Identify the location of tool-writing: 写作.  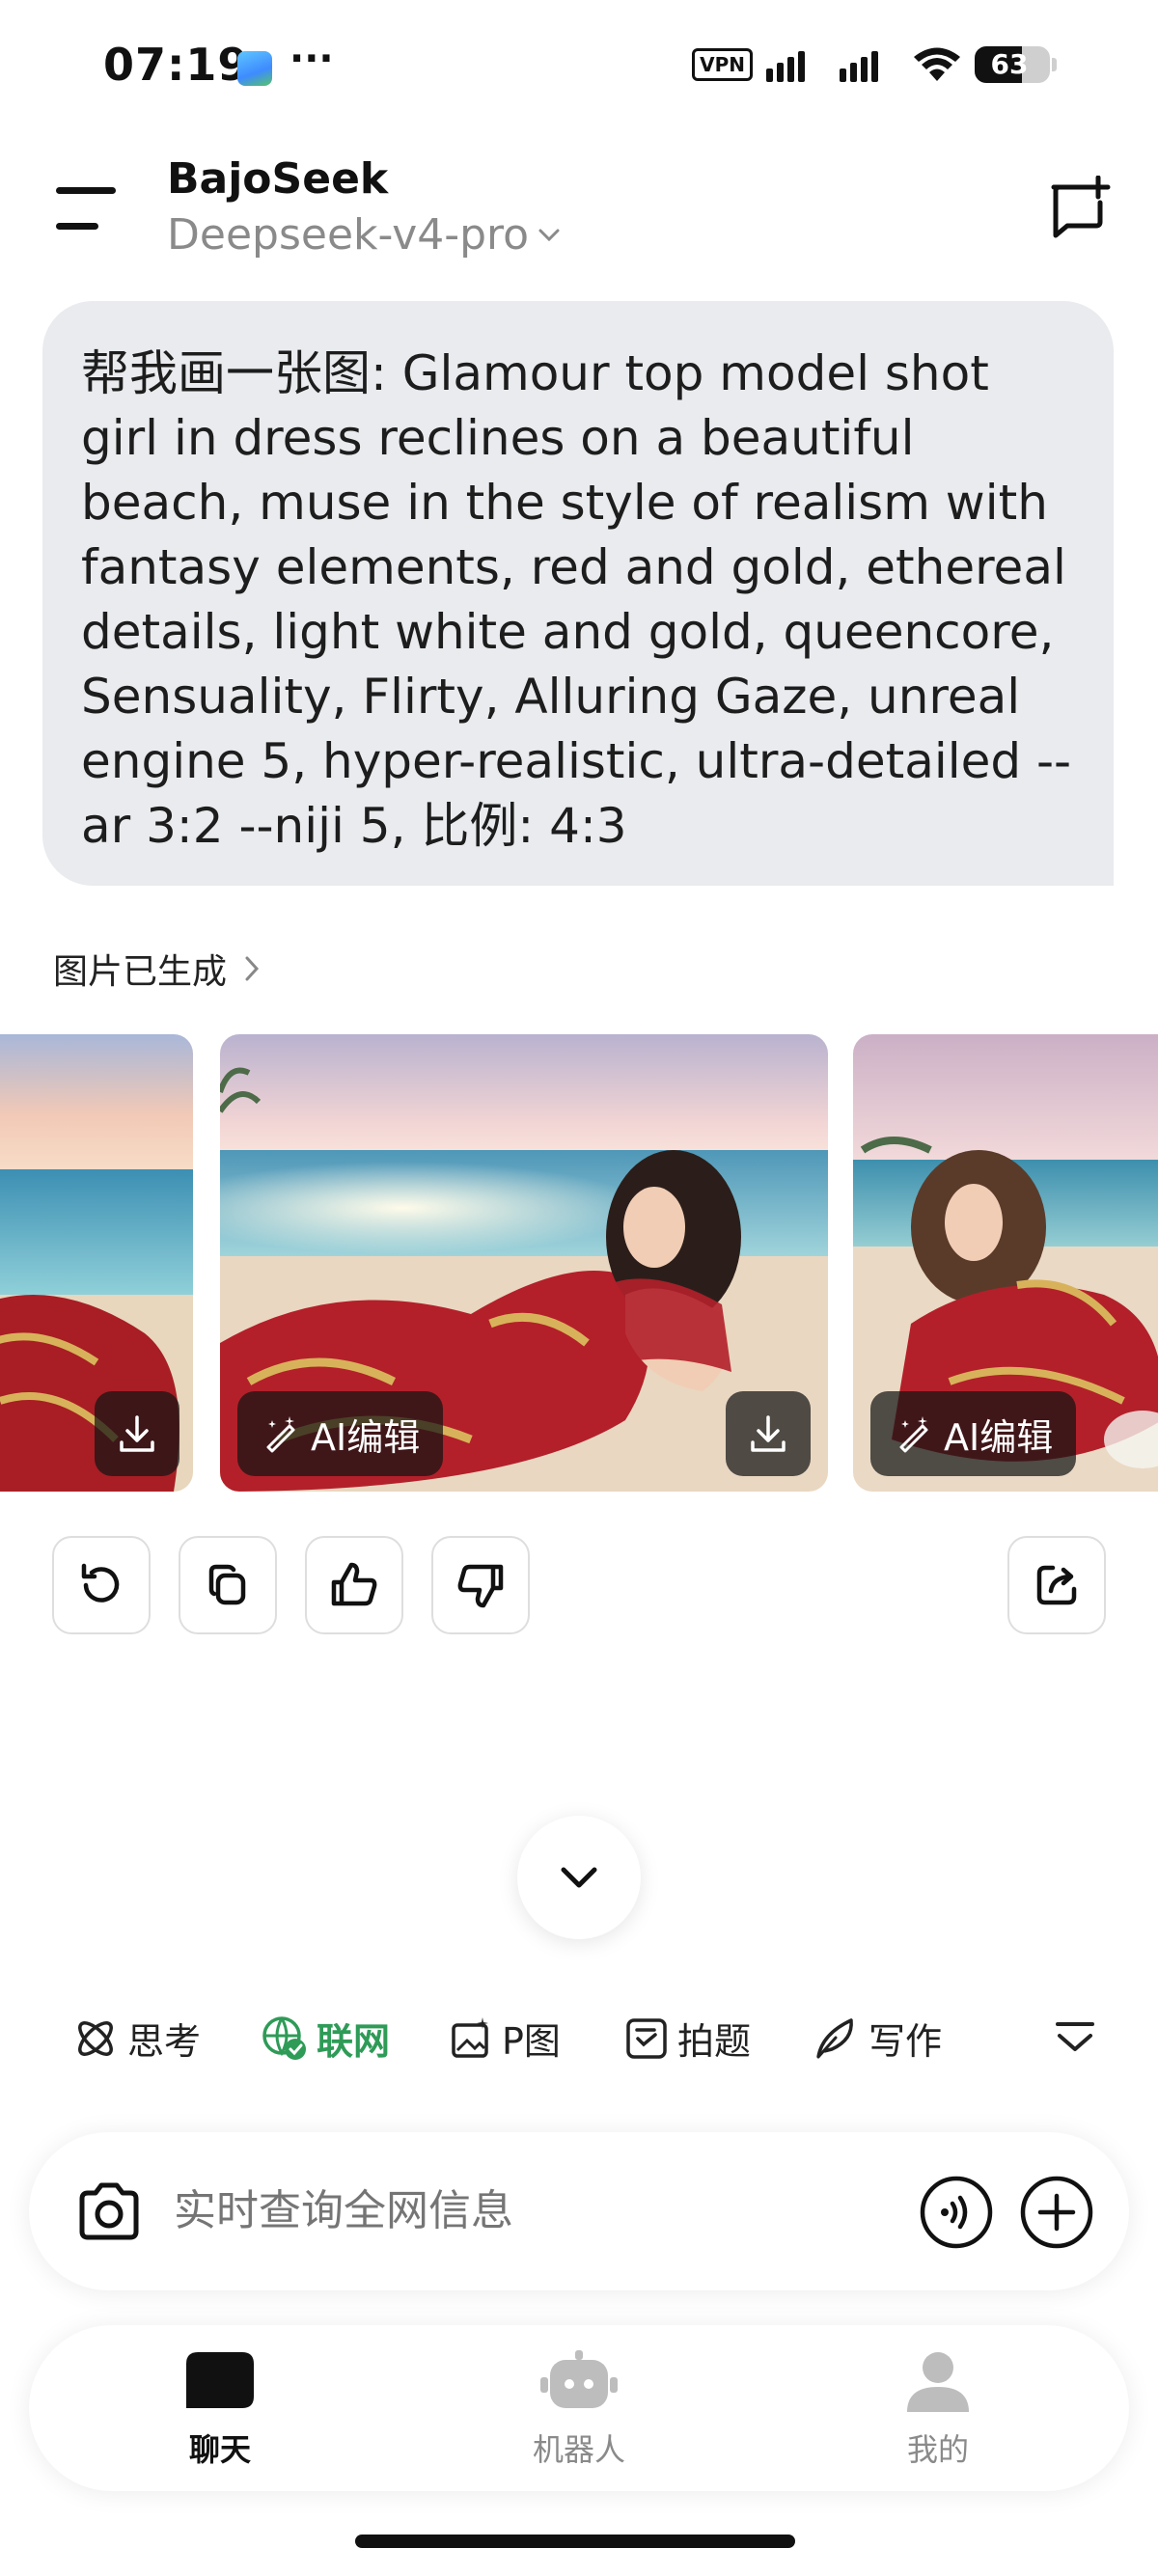
(877, 2038).